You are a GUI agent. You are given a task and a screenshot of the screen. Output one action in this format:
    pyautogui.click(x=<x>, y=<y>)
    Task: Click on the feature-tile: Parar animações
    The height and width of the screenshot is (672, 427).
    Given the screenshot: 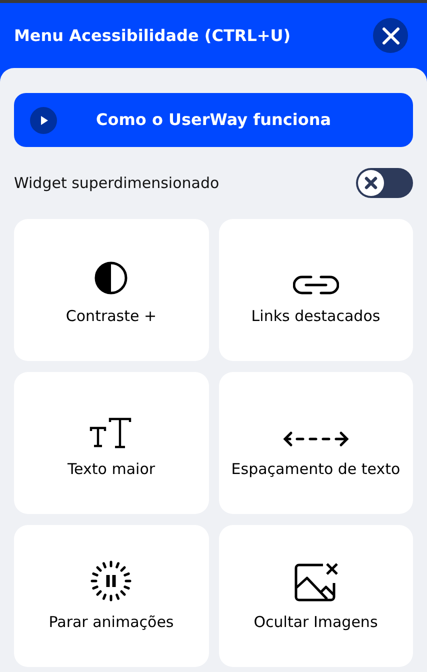 What is the action you would take?
    pyautogui.click(x=111, y=596)
    